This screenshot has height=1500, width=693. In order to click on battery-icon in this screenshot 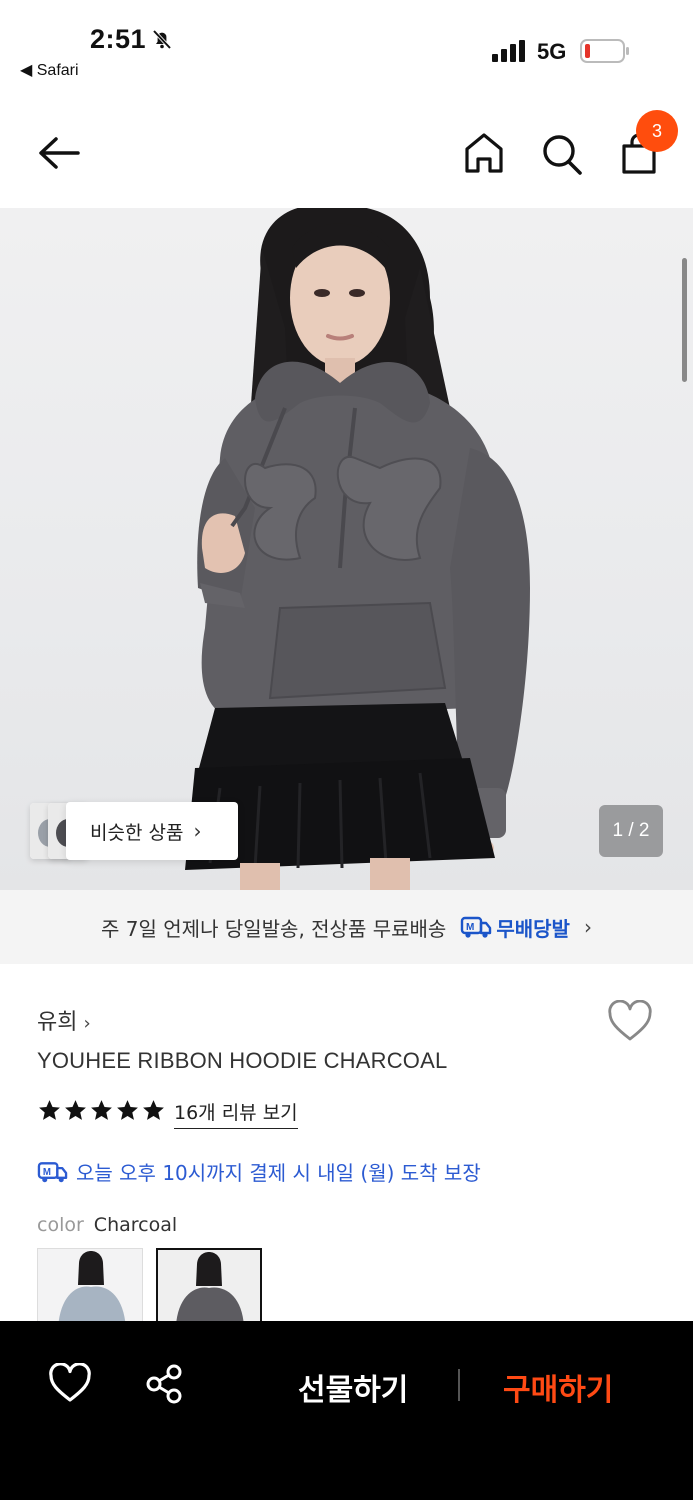, I will do `click(604, 51)`.